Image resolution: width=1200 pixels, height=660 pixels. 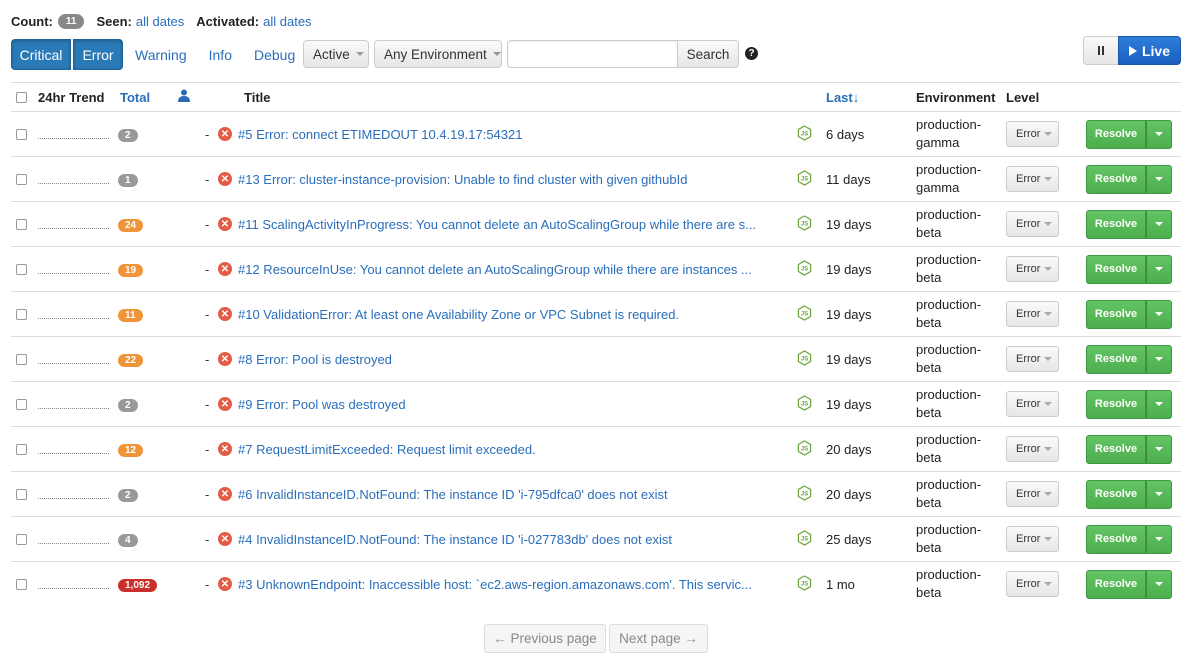 What do you see at coordinates (849, 449) in the screenshot?
I see `last-seen: 20 days` at bounding box center [849, 449].